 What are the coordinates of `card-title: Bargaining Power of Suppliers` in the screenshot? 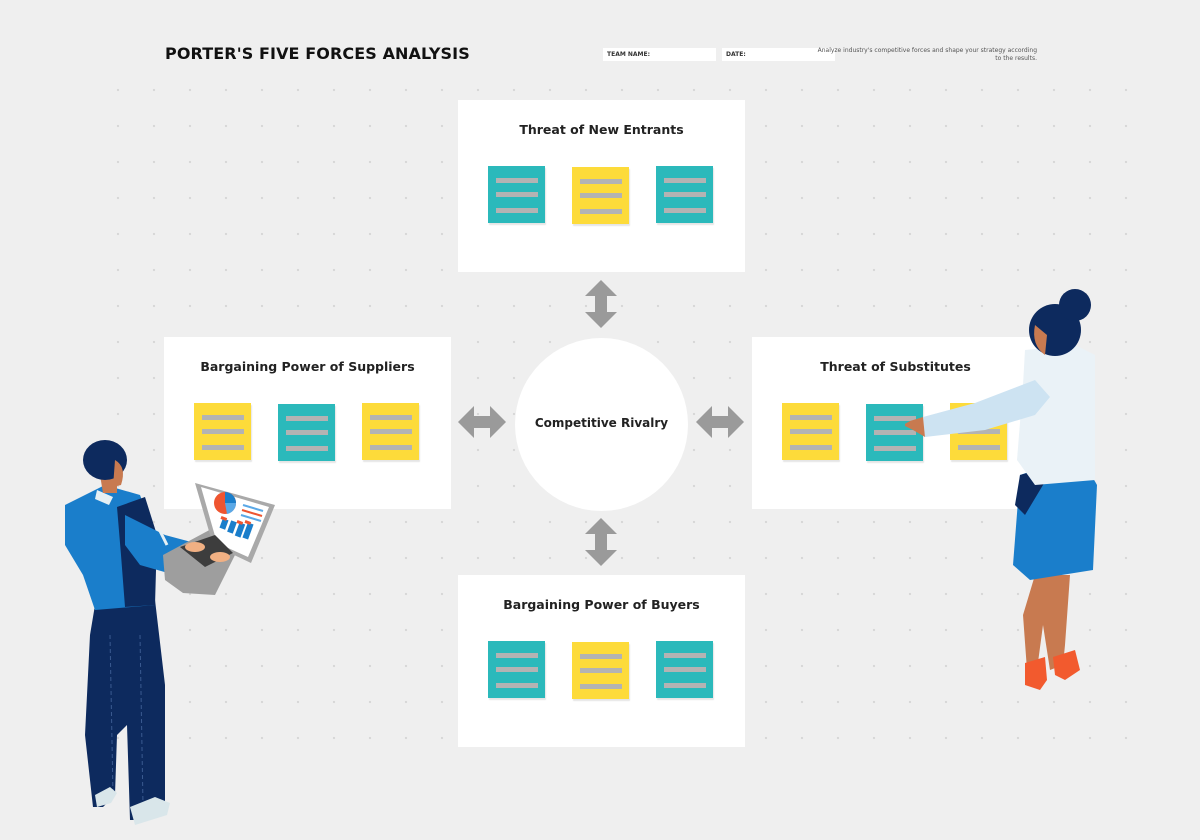 It's located at (307, 366).